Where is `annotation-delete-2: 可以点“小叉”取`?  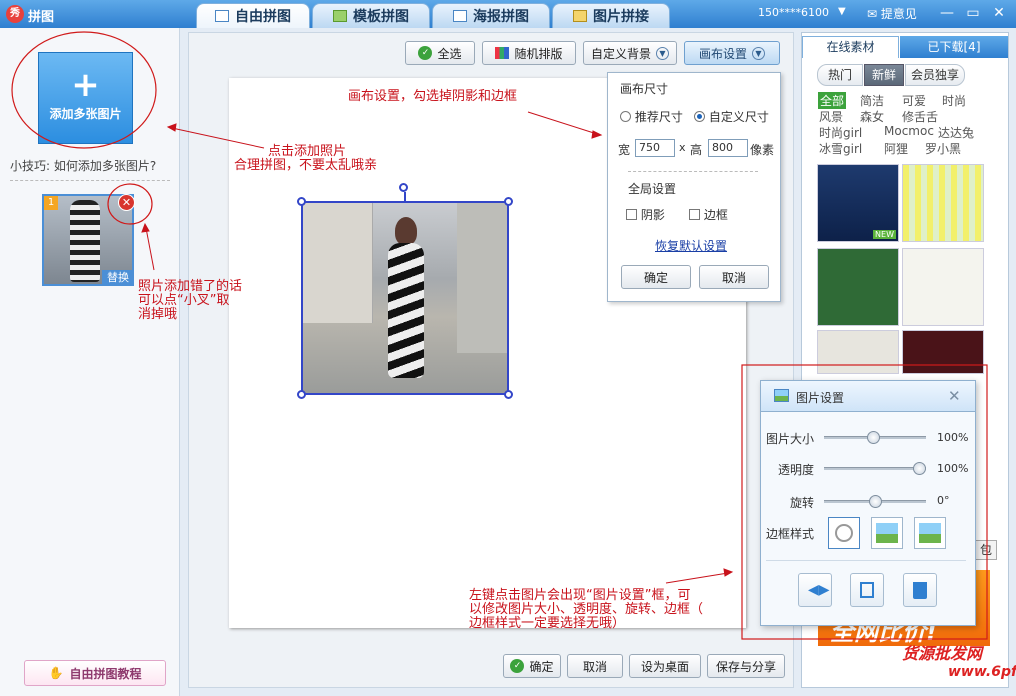
annotation-delete-2: 可以点“小叉”取 is located at coordinates (184, 300).